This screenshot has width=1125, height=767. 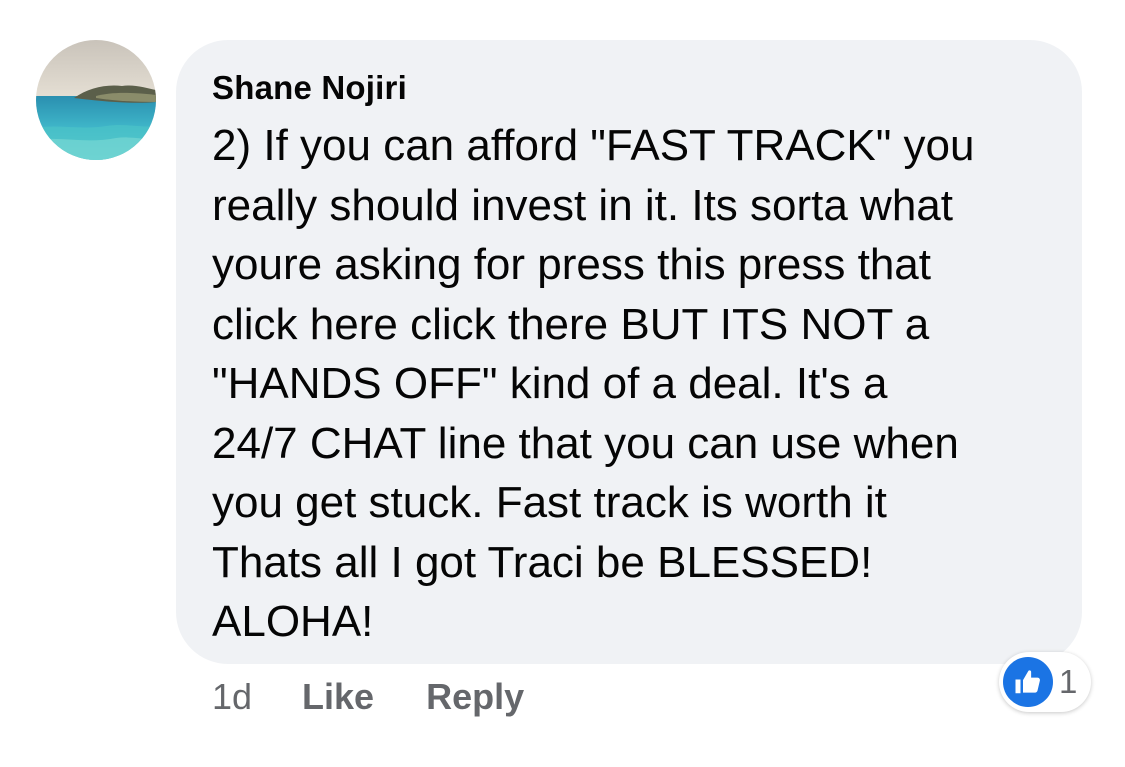 What do you see at coordinates (338, 697) in the screenshot?
I see `like-button: Like` at bounding box center [338, 697].